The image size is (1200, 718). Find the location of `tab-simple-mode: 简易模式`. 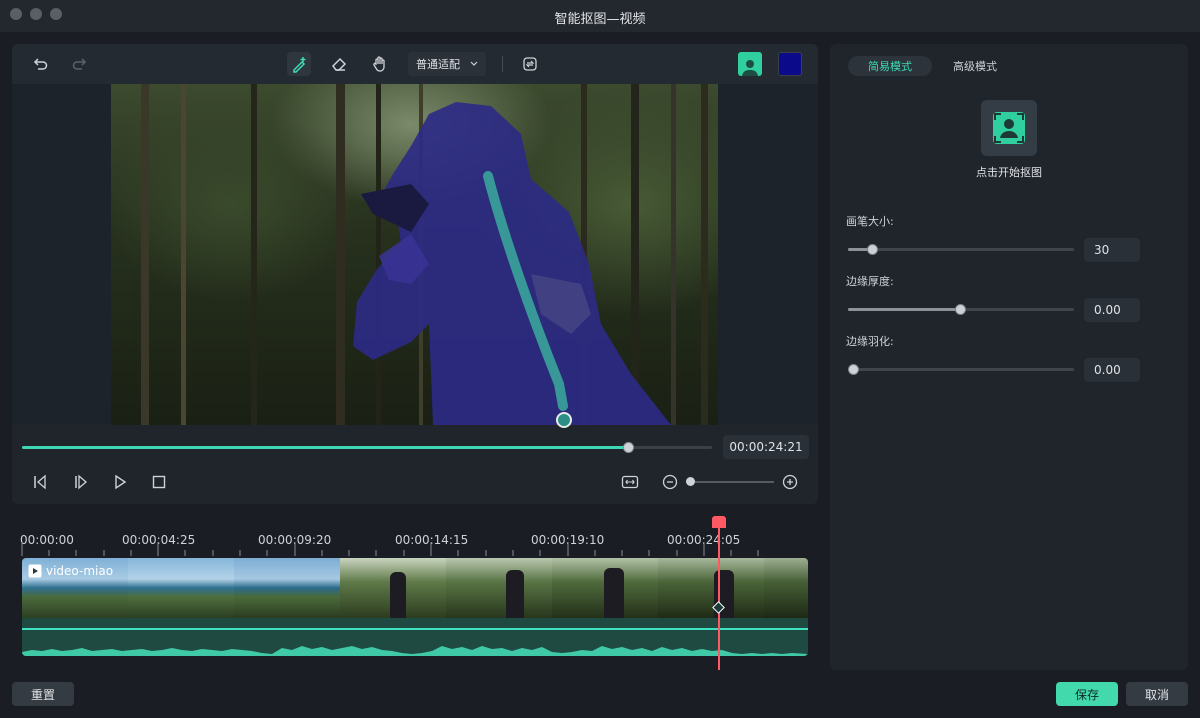

tab-simple-mode: 简易模式 is located at coordinates (890, 66).